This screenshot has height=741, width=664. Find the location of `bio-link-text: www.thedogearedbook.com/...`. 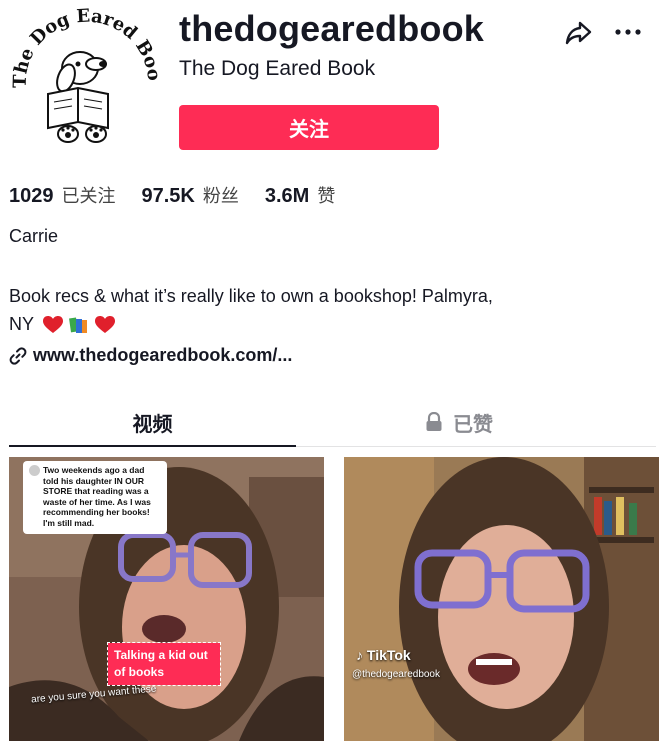

bio-link-text: www.thedogearedbook.com/... is located at coordinates (163, 355).